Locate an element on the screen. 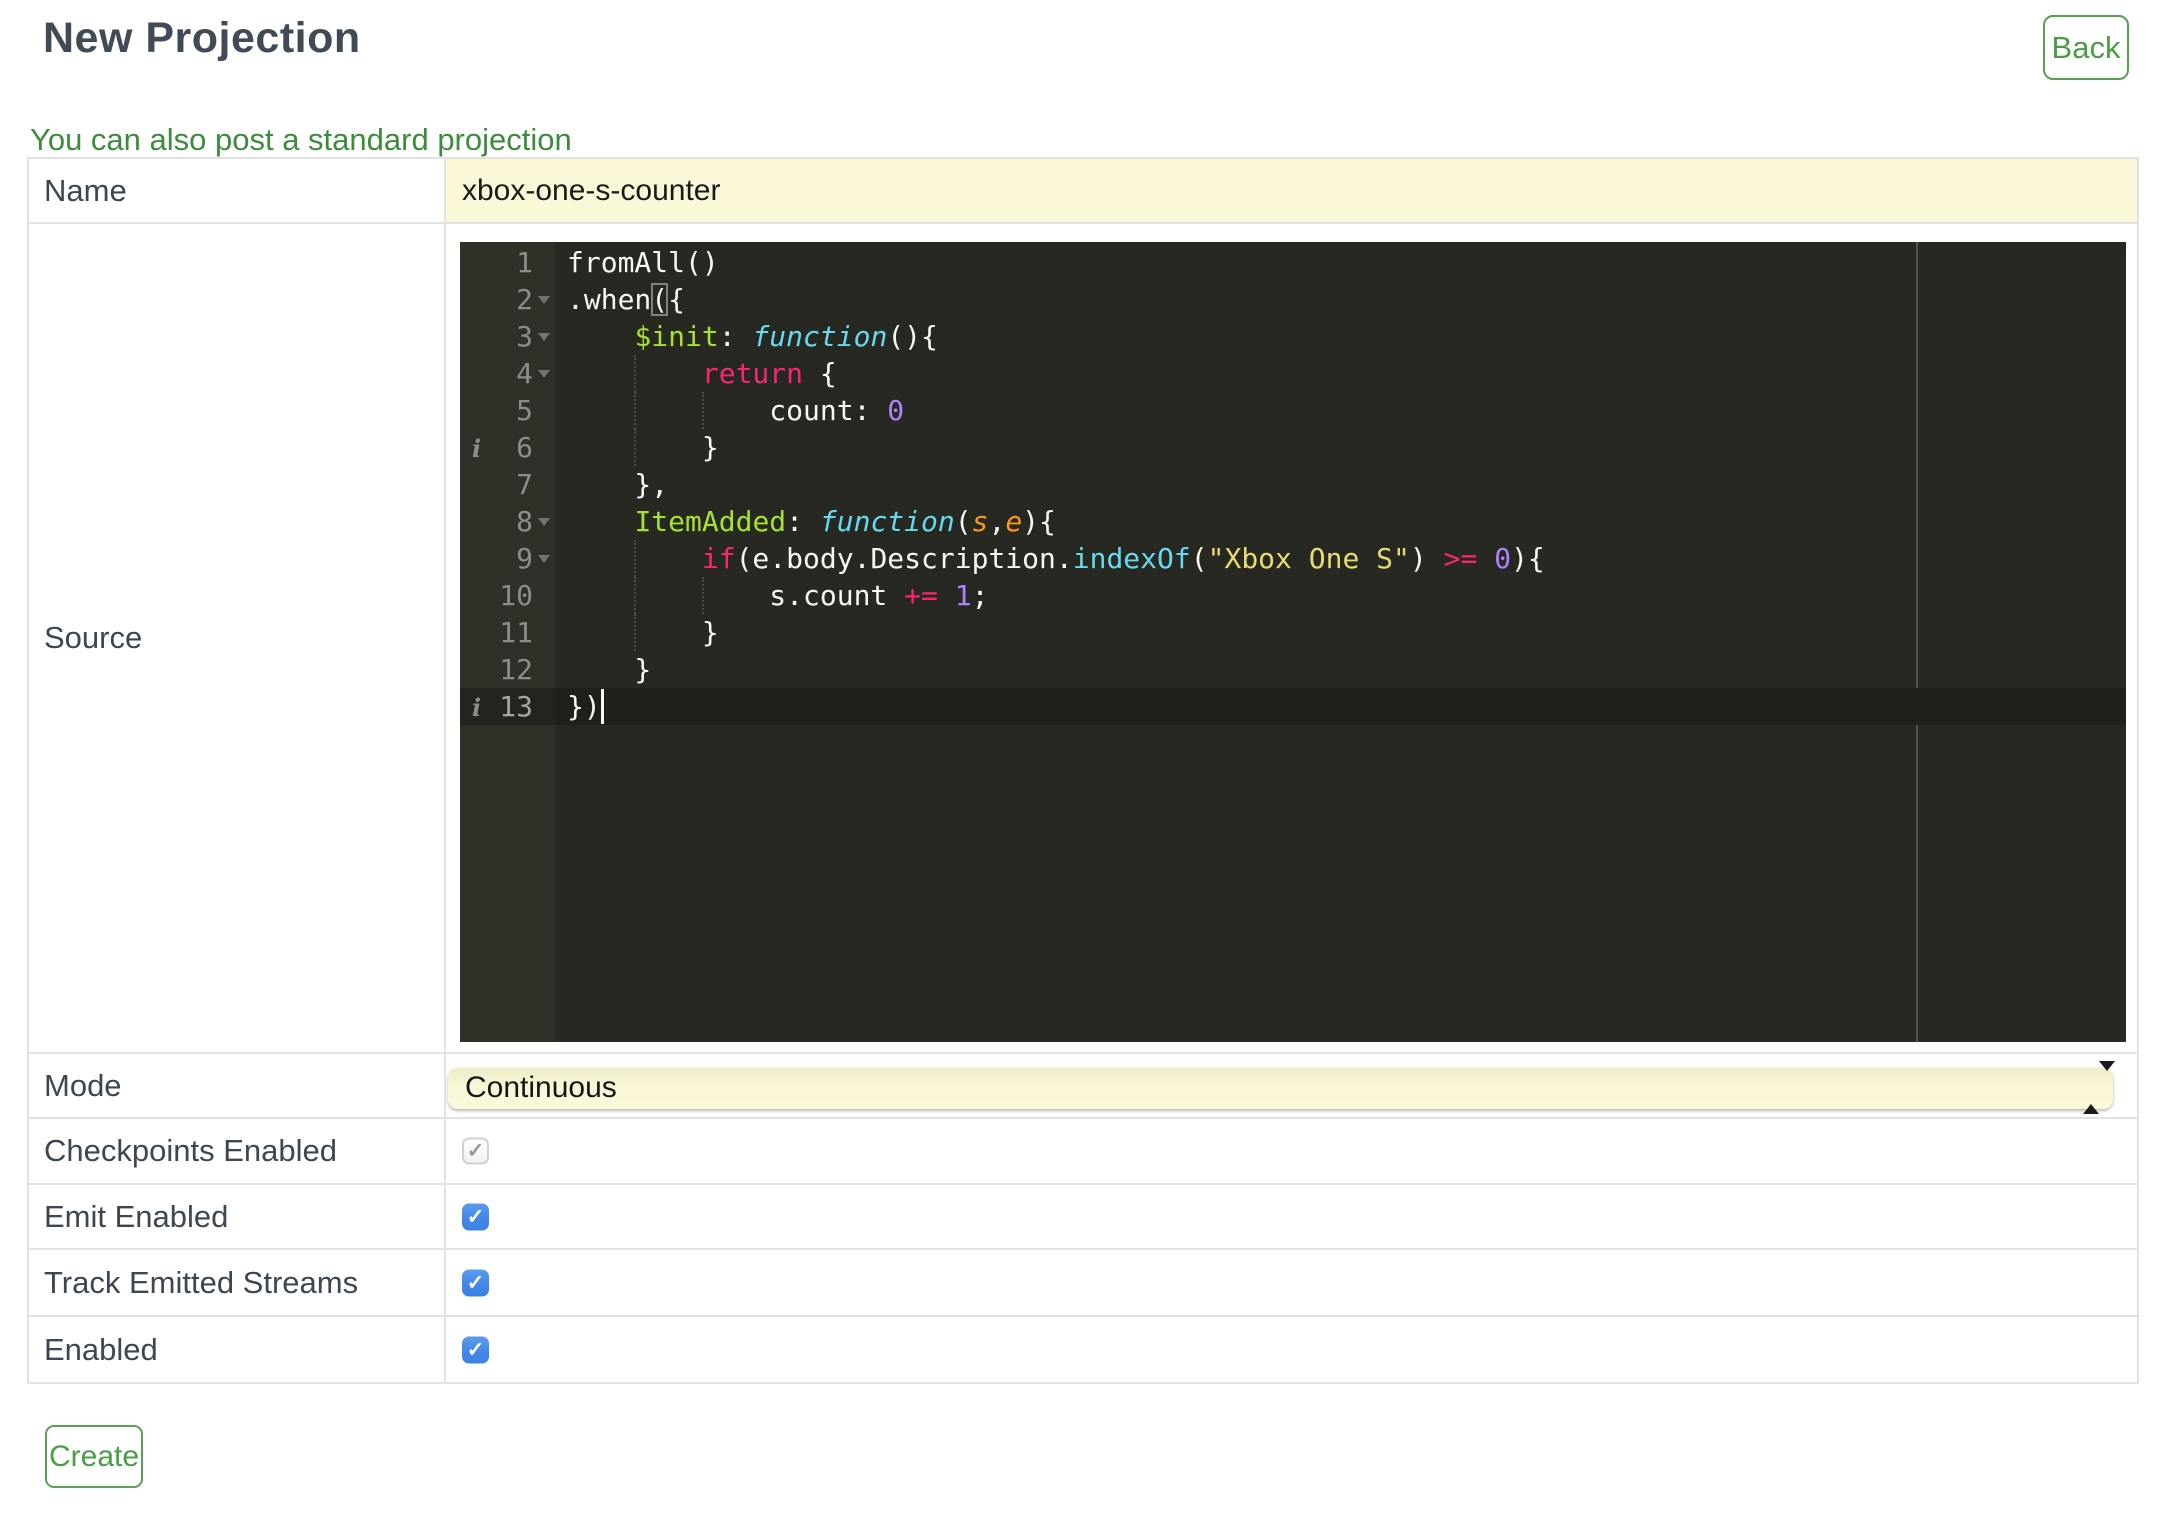 The width and height of the screenshot is (2166, 1513). back-button-label: Back is located at coordinates (2086, 47).